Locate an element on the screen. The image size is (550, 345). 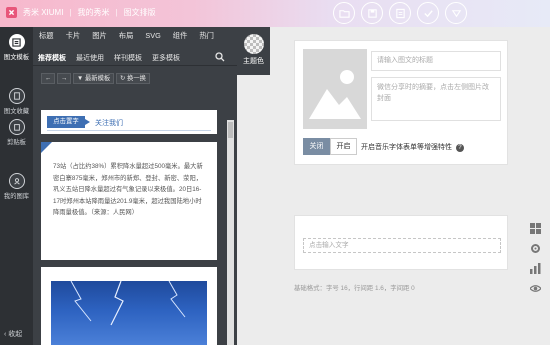
sidebar-item-label: 图文模板 is located at coordinates (16, 57).